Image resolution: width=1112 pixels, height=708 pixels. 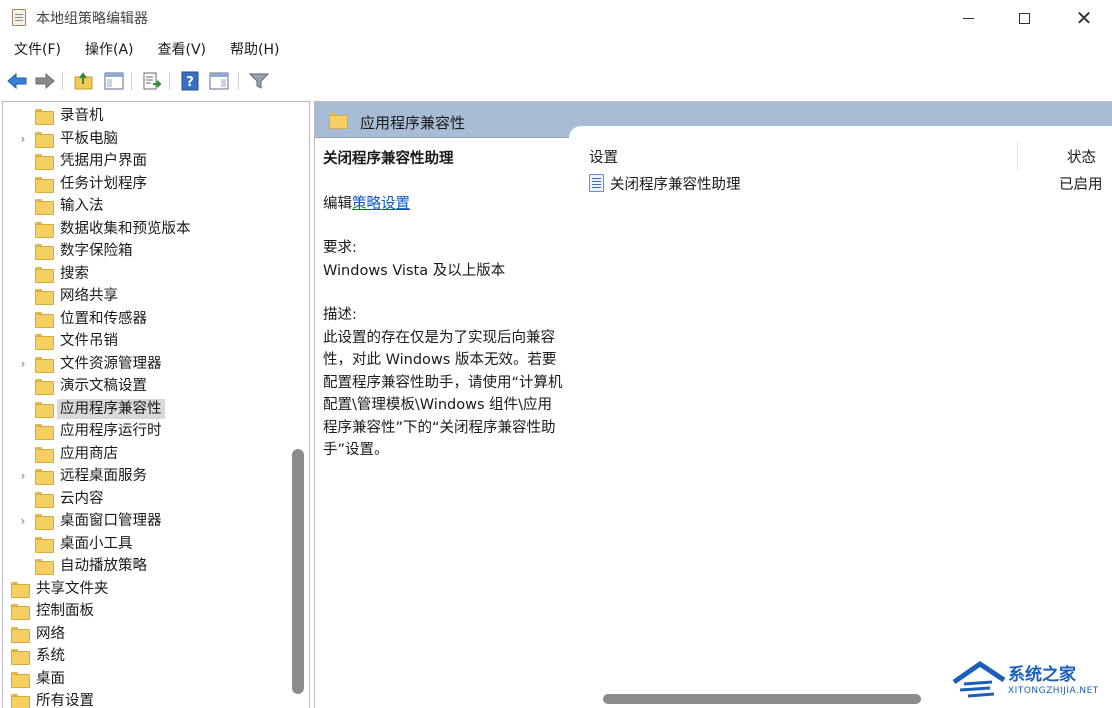 I want to click on maximize-button, so click(x=1024, y=18).